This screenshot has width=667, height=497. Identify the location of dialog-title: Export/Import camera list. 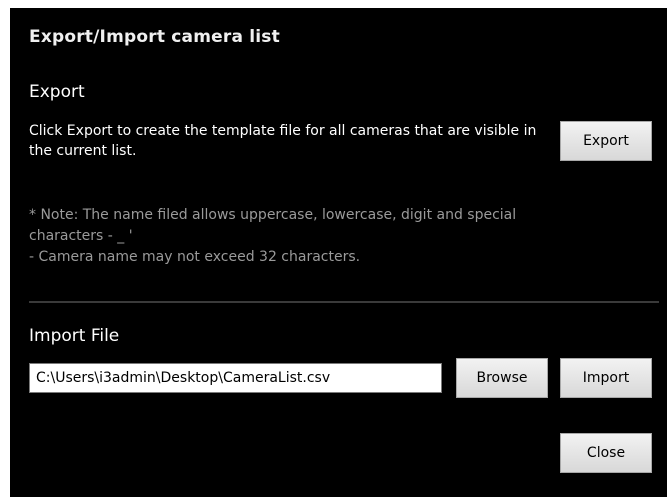
(154, 37).